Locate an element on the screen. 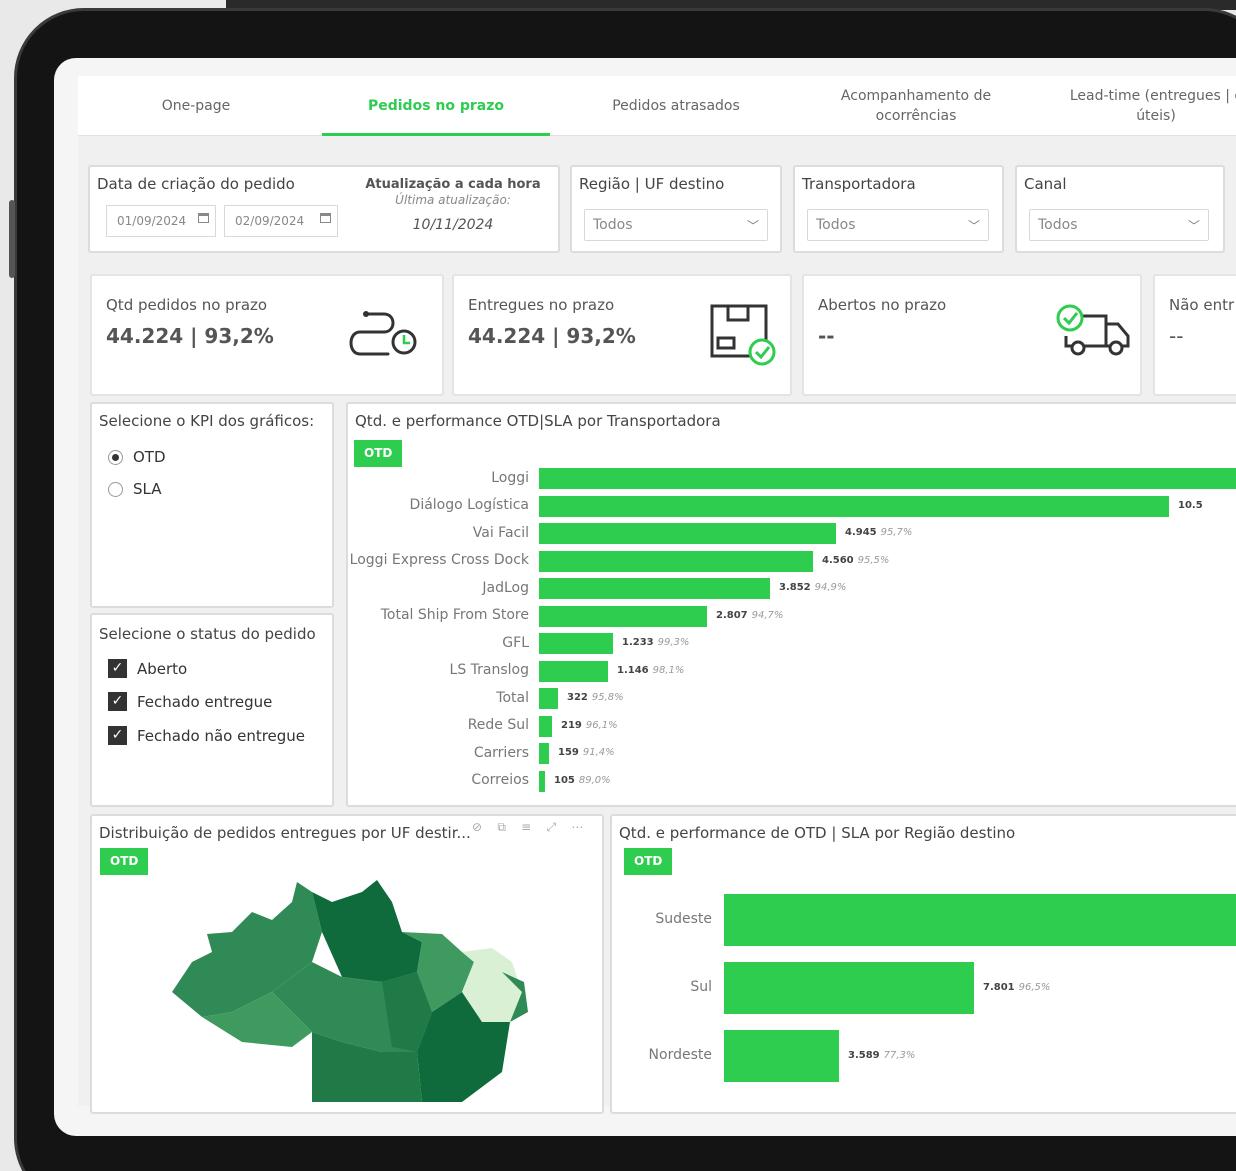 The width and height of the screenshot is (1236, 1171). bar-category-label: Total is located at coordinates (512, 697).